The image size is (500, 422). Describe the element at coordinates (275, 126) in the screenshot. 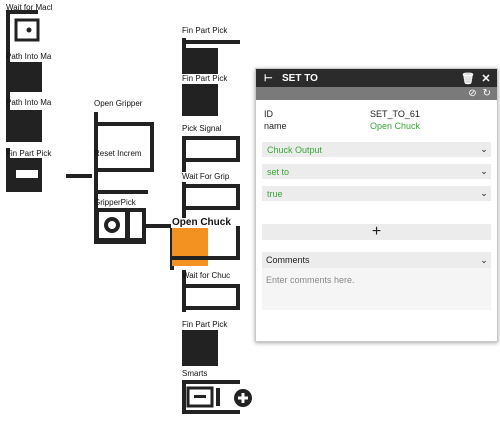

I see `name-label: name` at that location.